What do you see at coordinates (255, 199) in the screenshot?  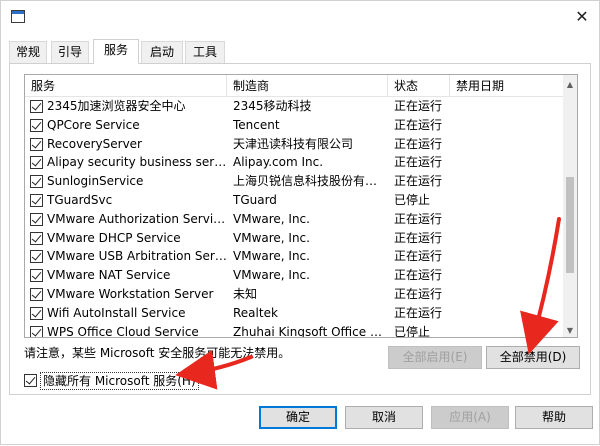 I see `service-manufacturer: TGuard` at bounding box center [255, 199].